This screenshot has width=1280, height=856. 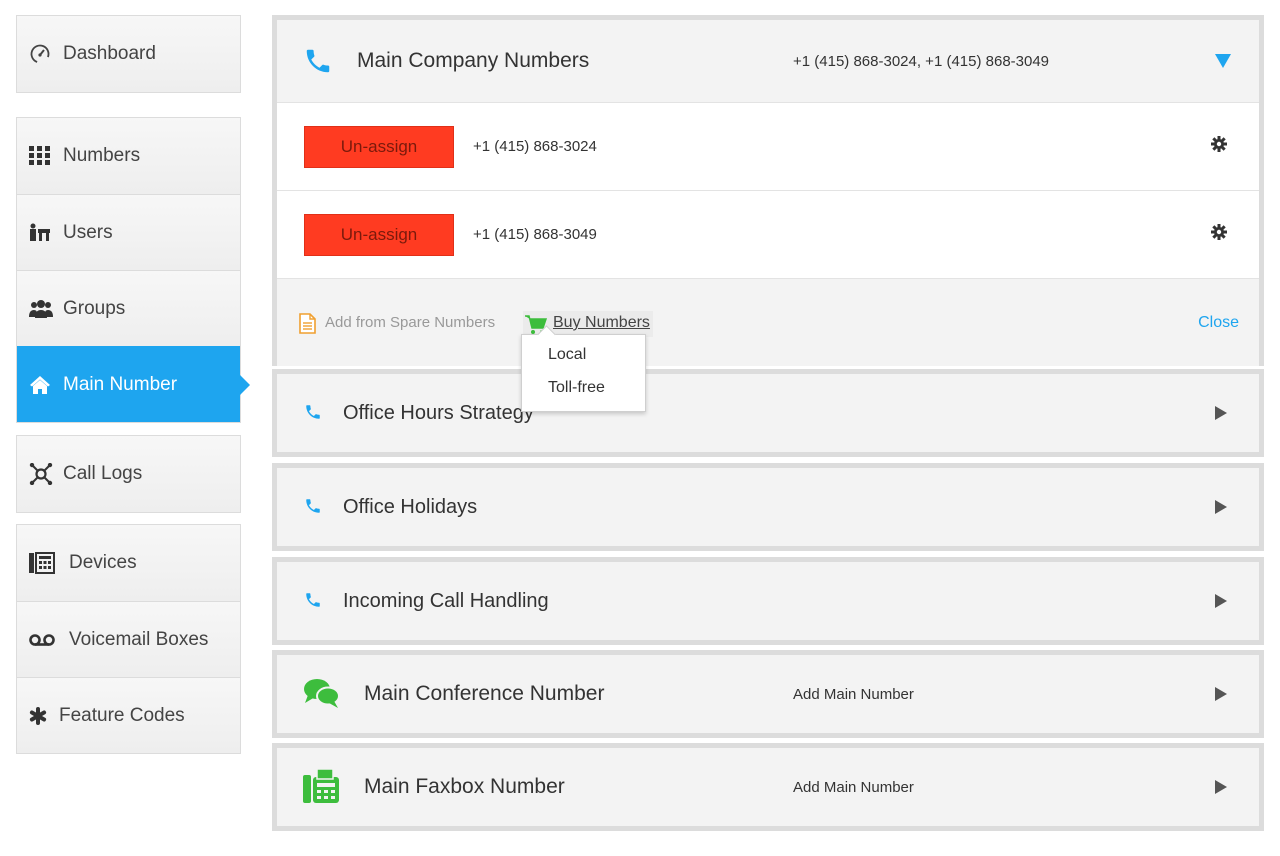 What do you see at coordinates (1218, 323) in the screenshot?
I see `close-link: Close` at bounding box center [1218, 323].